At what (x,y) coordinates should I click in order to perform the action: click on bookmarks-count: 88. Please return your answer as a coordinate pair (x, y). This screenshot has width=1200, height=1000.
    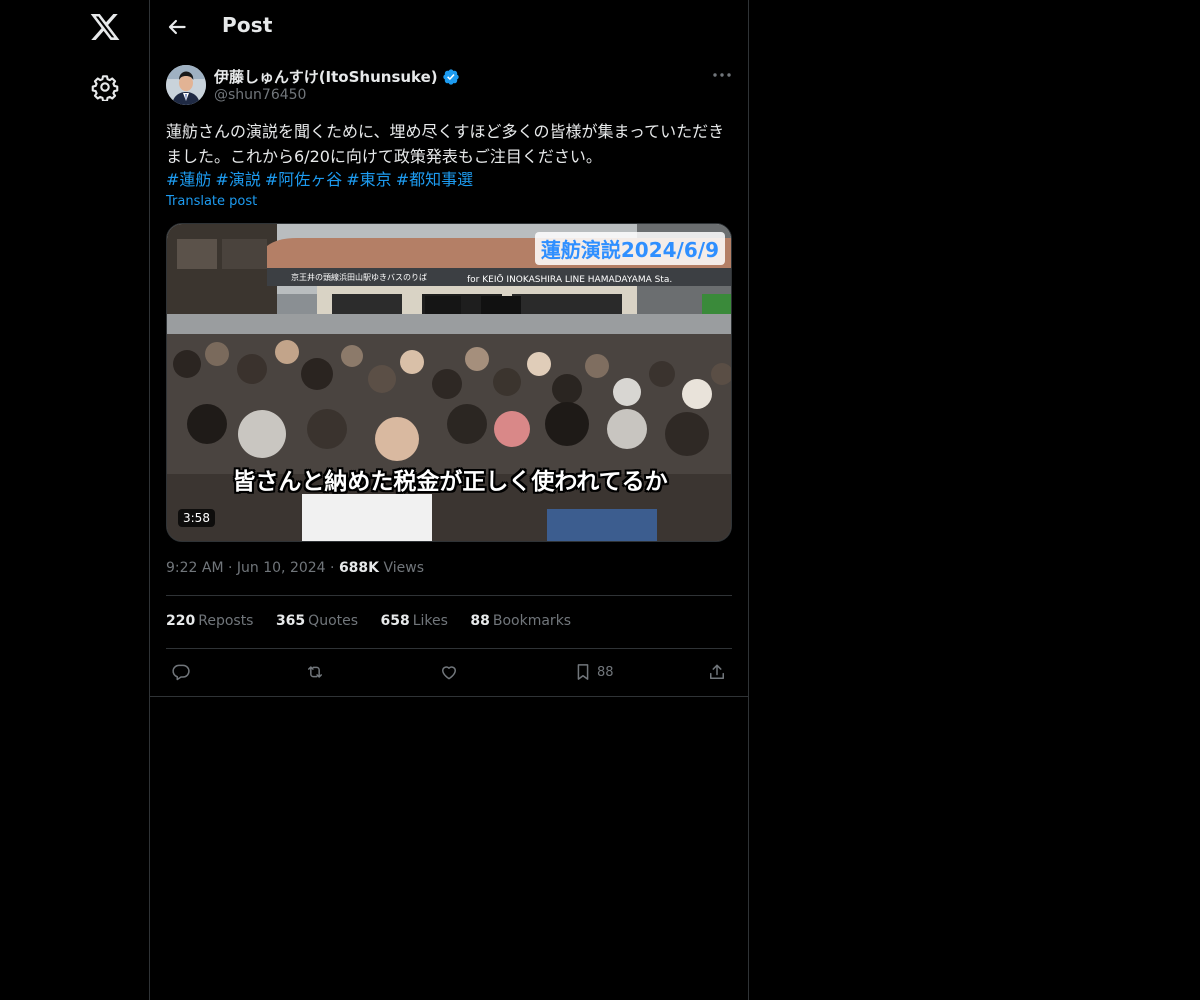
    Looking at the image, I should click on (480, 621).